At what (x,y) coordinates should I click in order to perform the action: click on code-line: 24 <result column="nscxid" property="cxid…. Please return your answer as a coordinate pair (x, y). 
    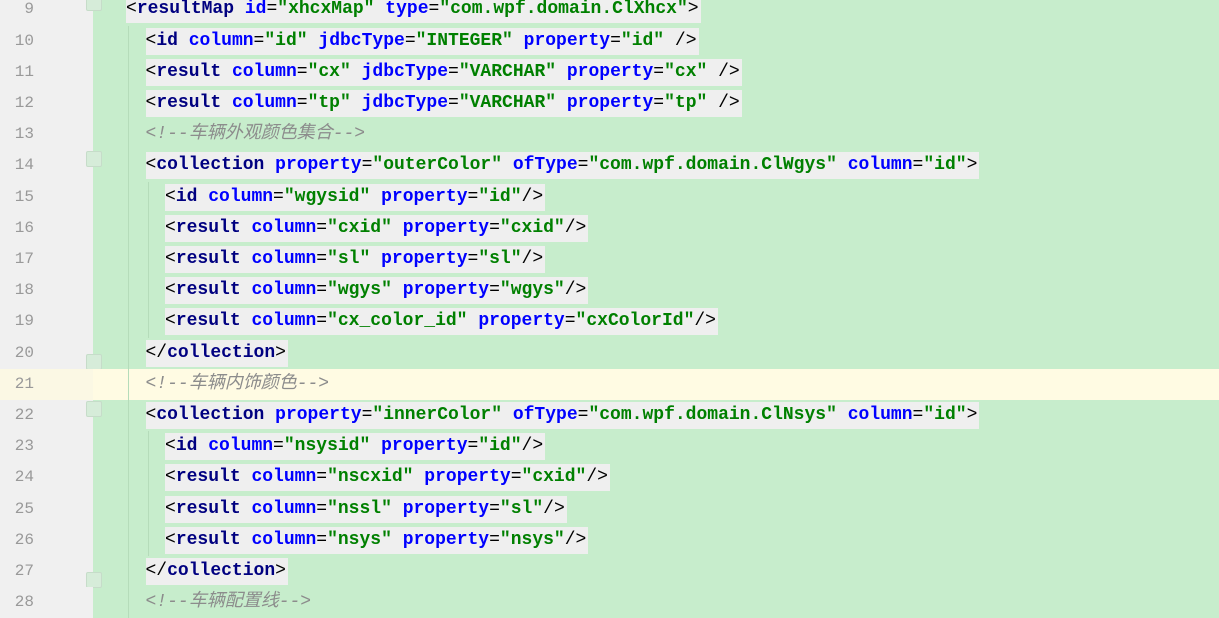
    Looking at the image, I should click on (609, 478).